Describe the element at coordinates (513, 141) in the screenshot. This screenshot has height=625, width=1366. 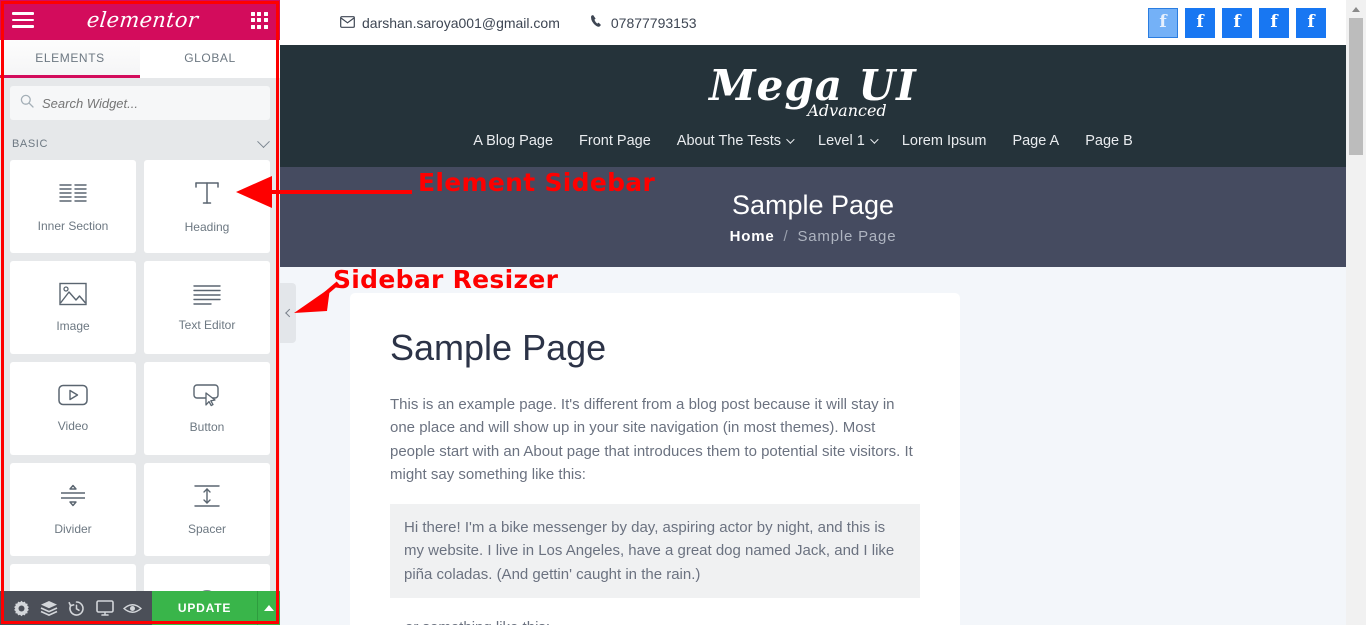
I see `nav-item-a-blog-page: A Blog Page` at that location.